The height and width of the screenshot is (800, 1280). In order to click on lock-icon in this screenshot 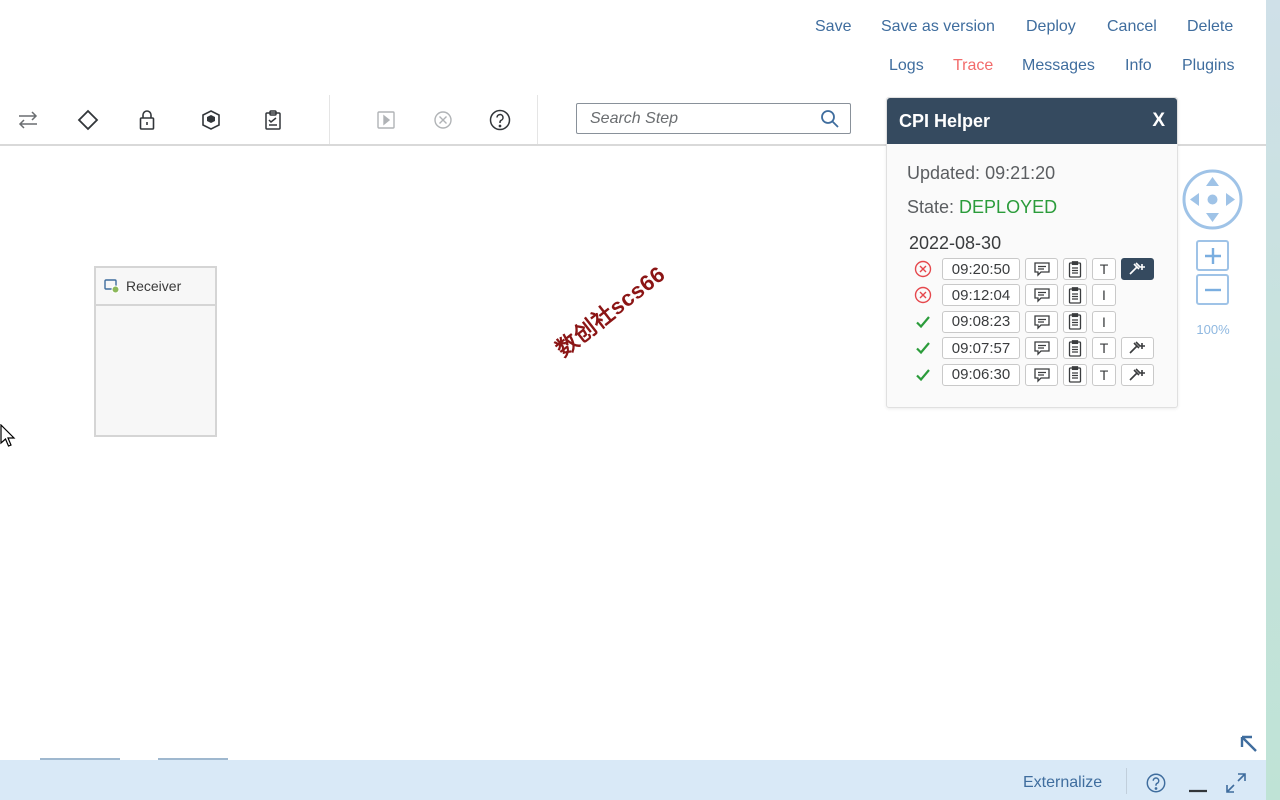, I will do `click(147, 120)`.